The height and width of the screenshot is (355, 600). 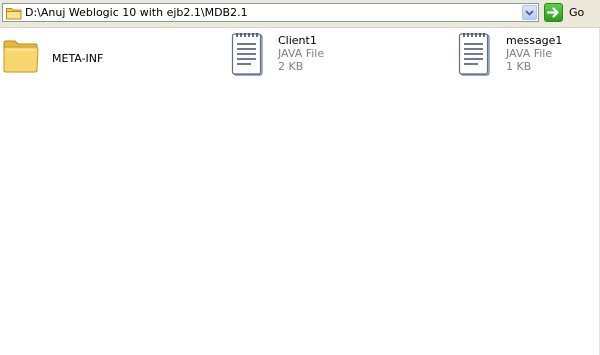 What do you see at coordinates (553, 12) in the screenshot?
I see `go-arrow-icon` at bounding box center [553, 12].